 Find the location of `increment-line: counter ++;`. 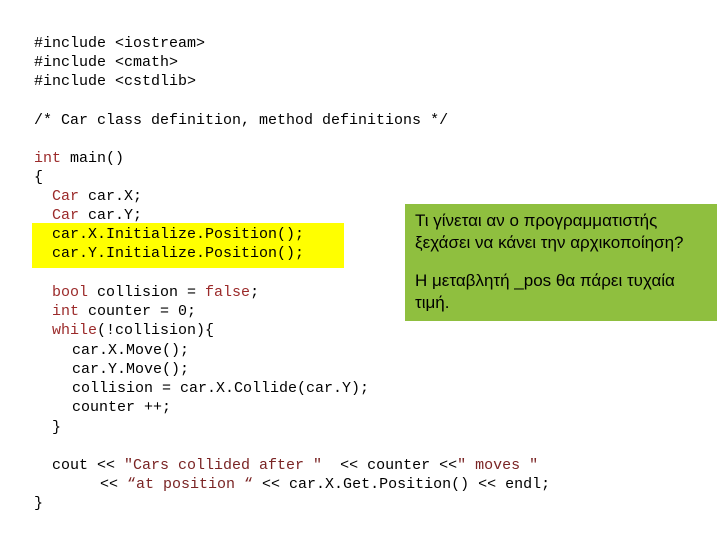

increment-line: counter ++; is located at coordinates (122, 407).